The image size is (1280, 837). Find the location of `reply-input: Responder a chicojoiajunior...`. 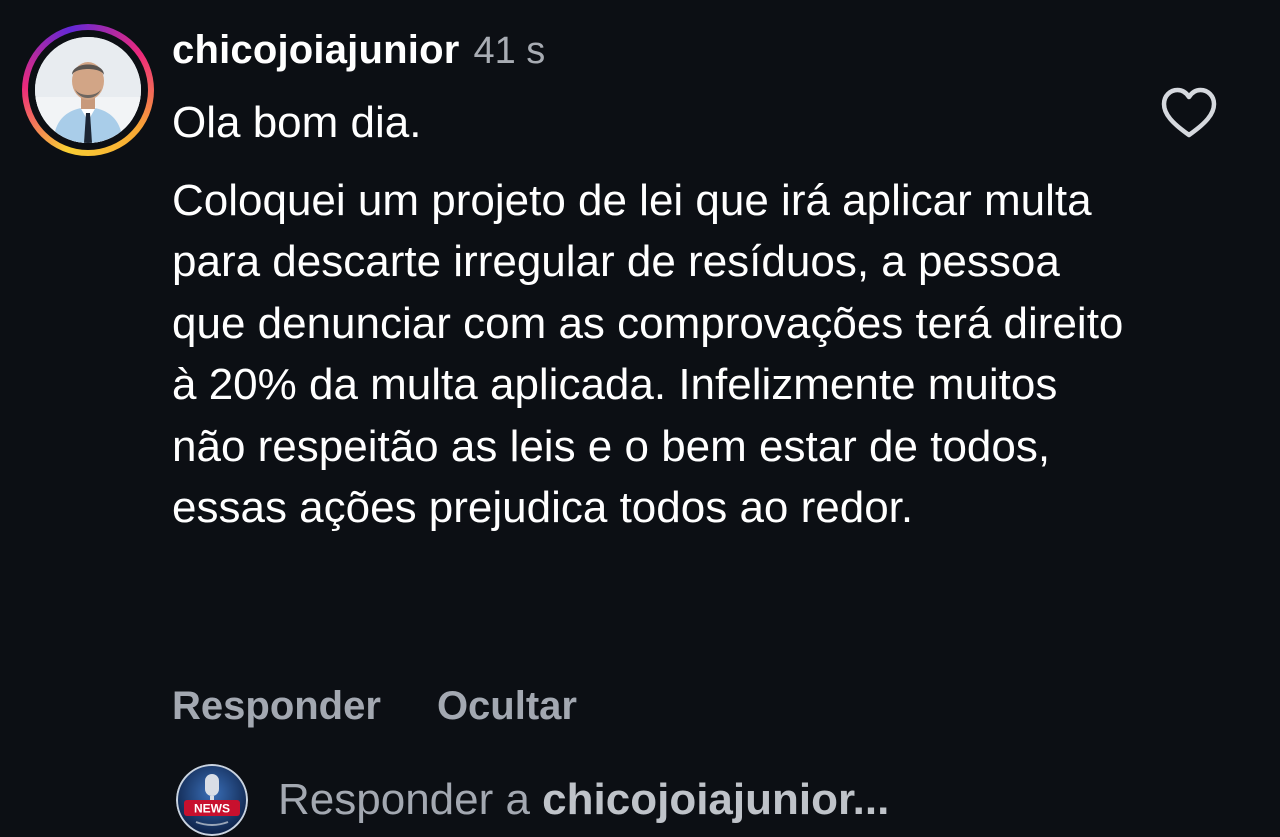

reply-input: Responder a chicojoiajunior... is located at coordinates (583, 800).